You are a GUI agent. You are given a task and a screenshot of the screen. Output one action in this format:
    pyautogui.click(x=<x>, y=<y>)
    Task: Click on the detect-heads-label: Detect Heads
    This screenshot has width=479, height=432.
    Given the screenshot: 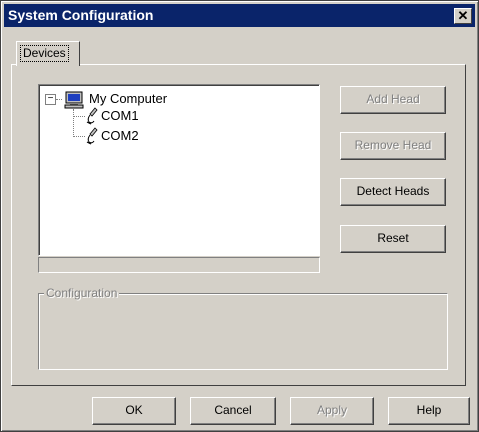 What is the action you would take?
    pyautogui.click(x=393, y=191)
    